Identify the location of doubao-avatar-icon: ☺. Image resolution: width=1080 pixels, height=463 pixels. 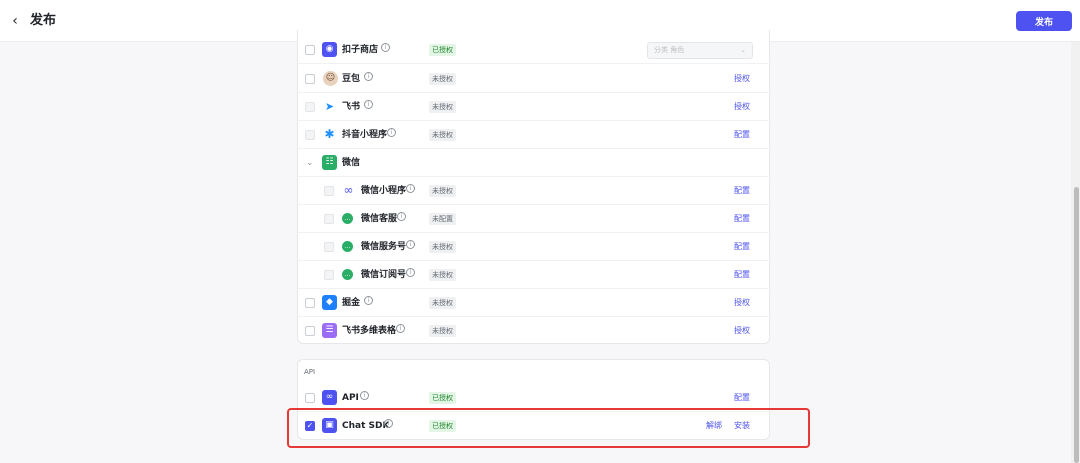
(330, 78).